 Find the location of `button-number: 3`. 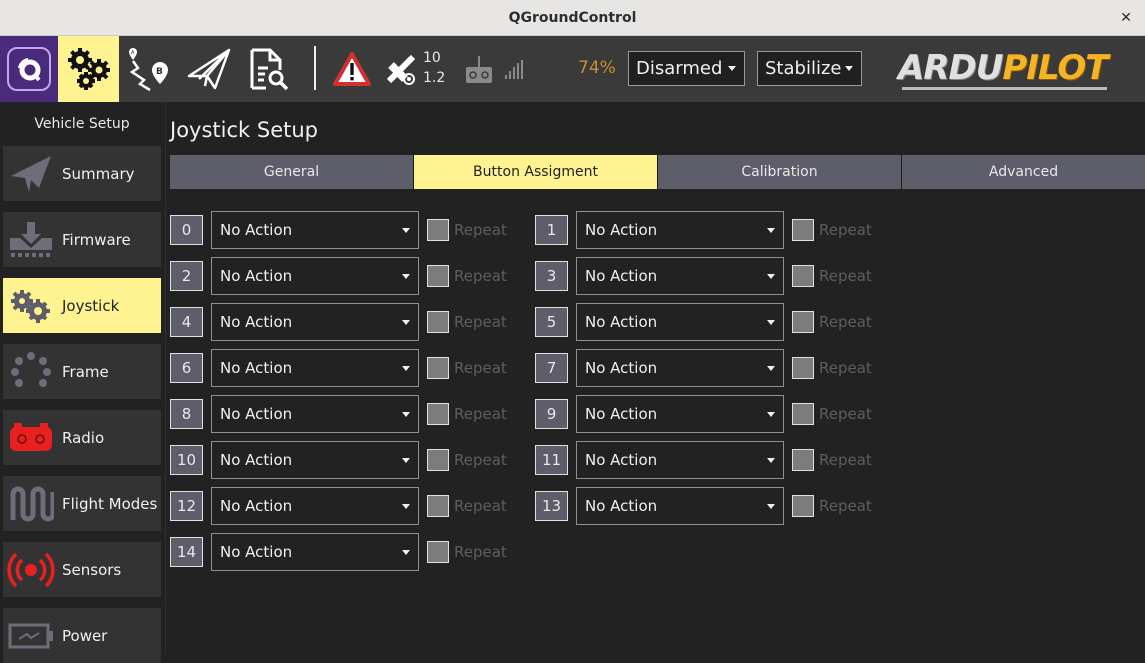

button-number: 3 is located at coordinates (551, 276).